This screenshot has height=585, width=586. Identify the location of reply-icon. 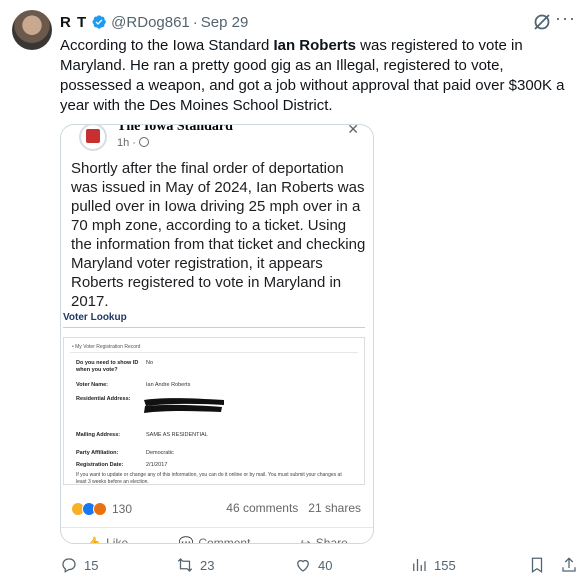
(69, 565).